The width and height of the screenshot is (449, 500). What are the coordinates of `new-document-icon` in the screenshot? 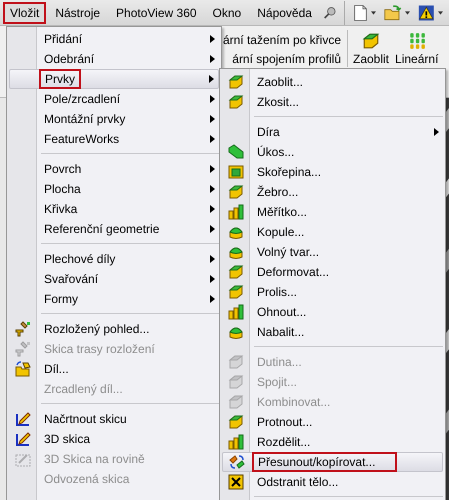 It's located at (360, 12).